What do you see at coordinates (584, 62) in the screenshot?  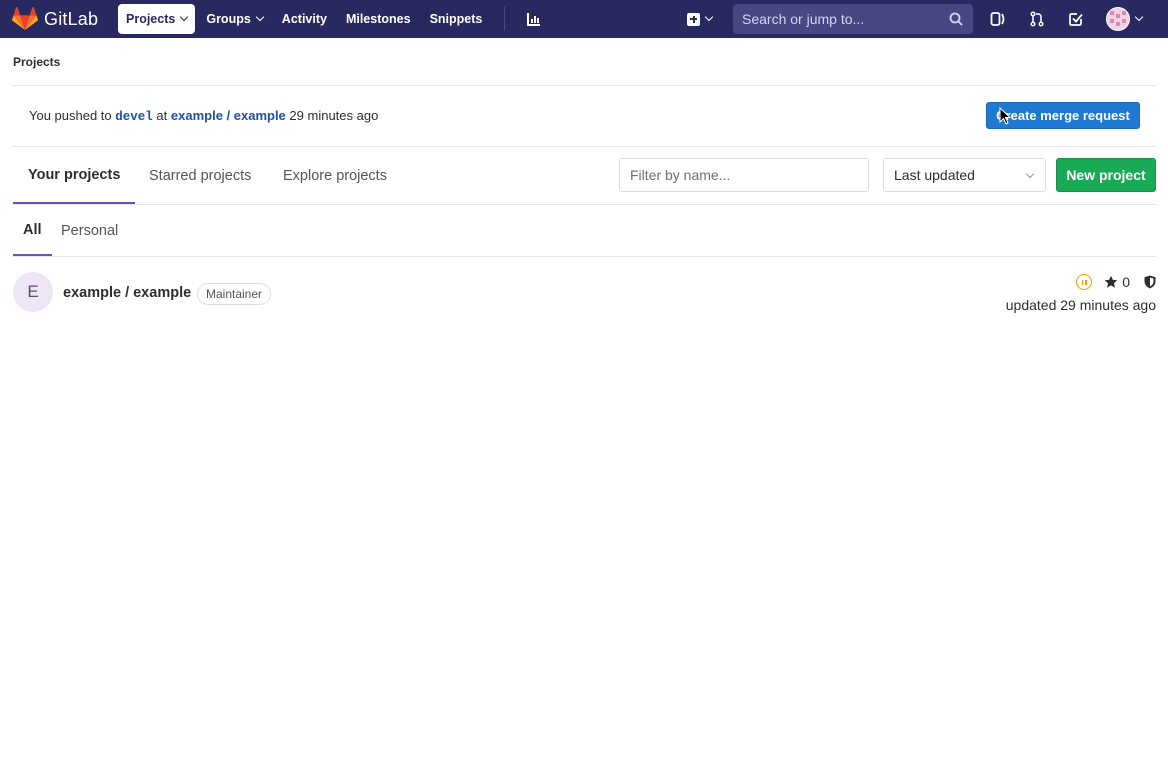 I see `breadcrumb: Projects` at bounding box center [584, 62].